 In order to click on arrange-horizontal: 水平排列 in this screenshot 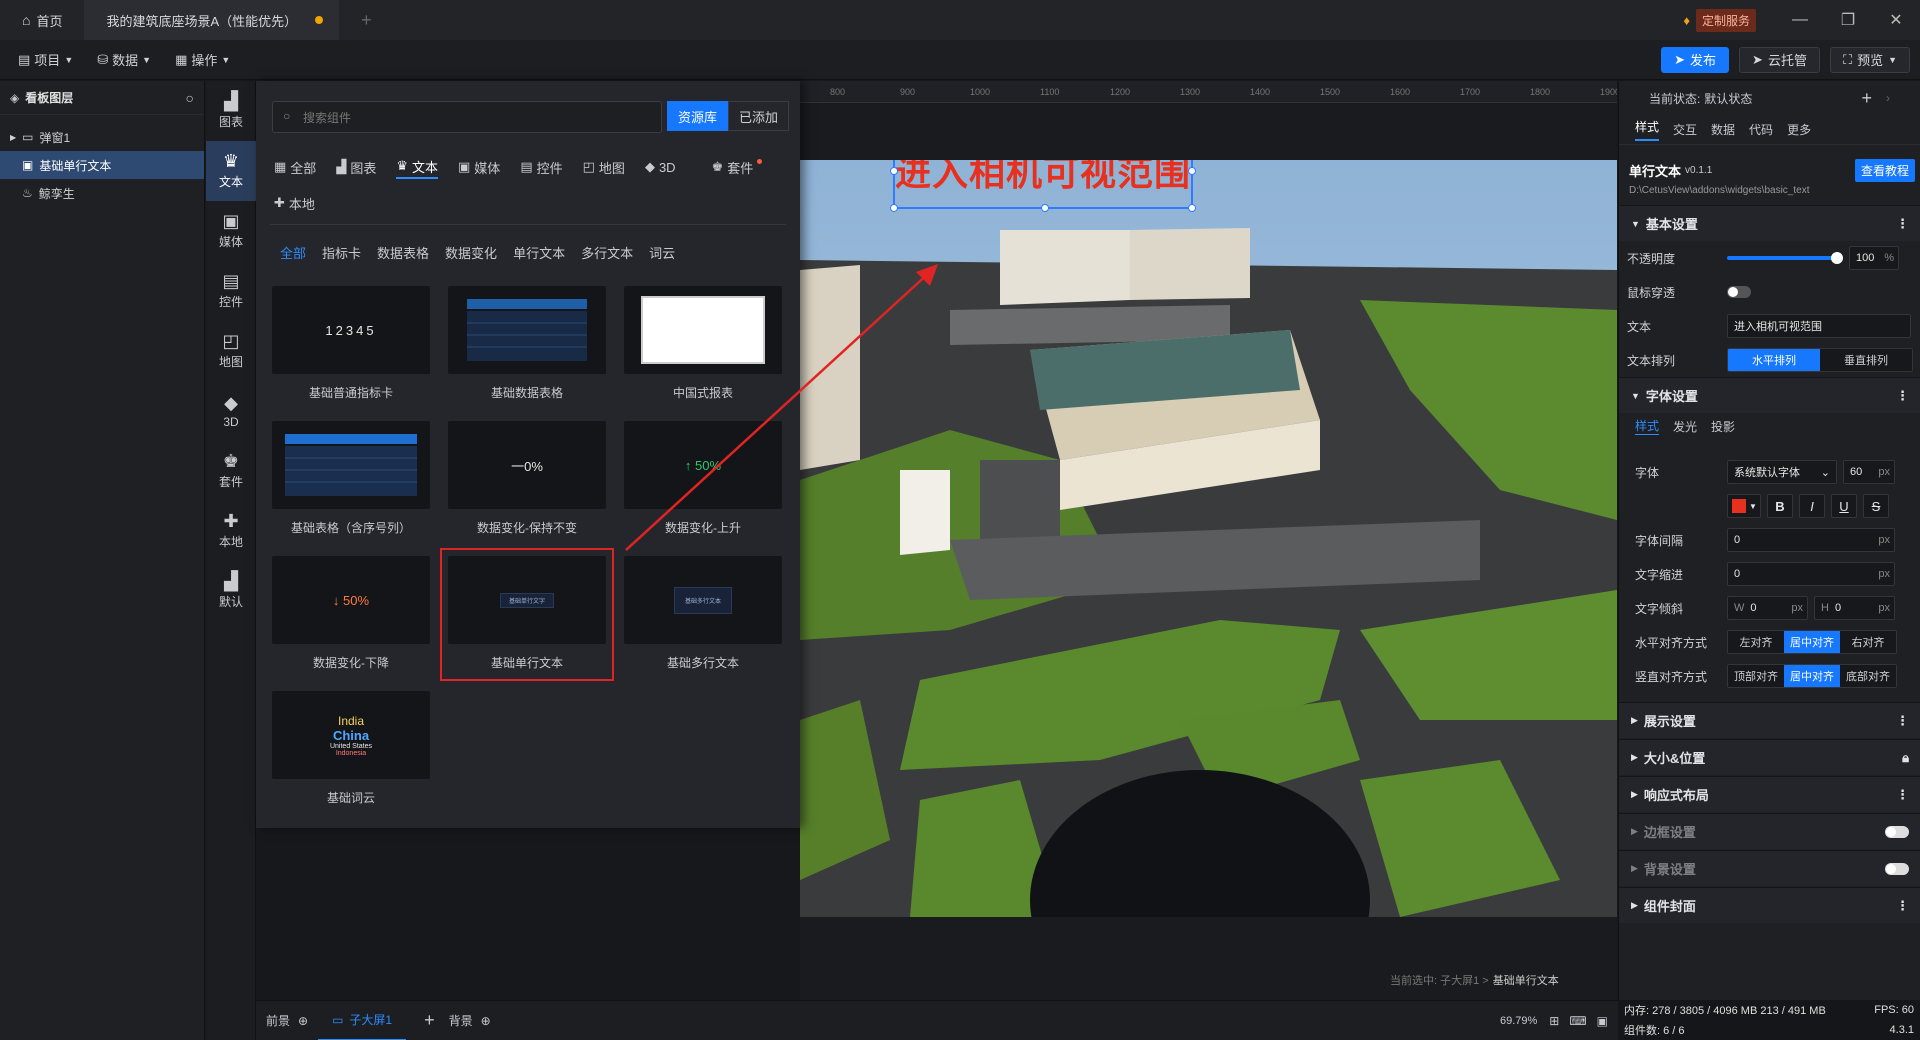, I will do `click(1774, 360)`.